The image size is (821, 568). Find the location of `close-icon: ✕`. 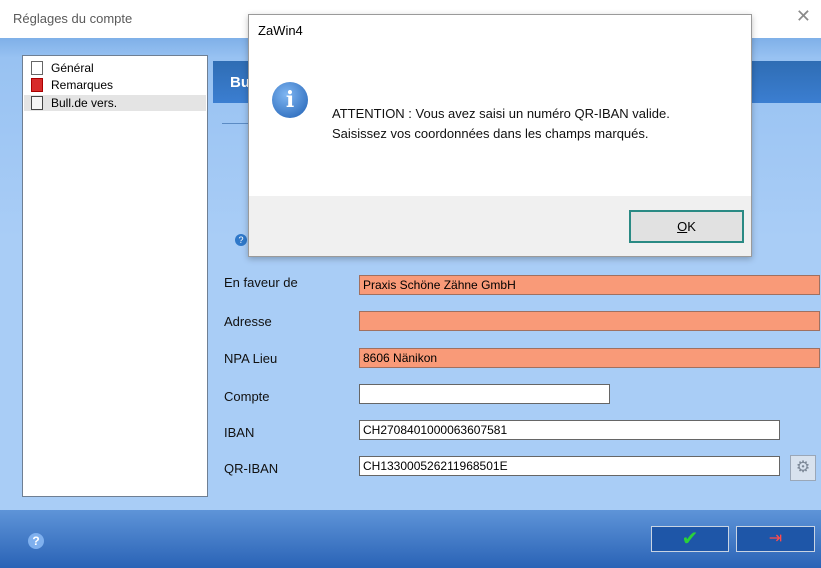

close-icon: ✕ is located at coordinates (803, 16).